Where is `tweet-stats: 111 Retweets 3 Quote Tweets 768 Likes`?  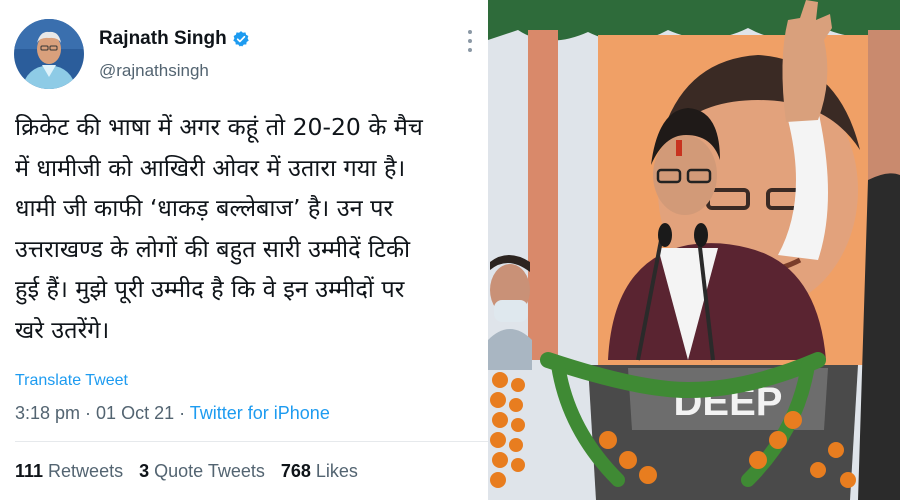 tweet-stats: 111 Retweets 3 Quote Tweets 768 Likes is located at coordinates (194, 471).